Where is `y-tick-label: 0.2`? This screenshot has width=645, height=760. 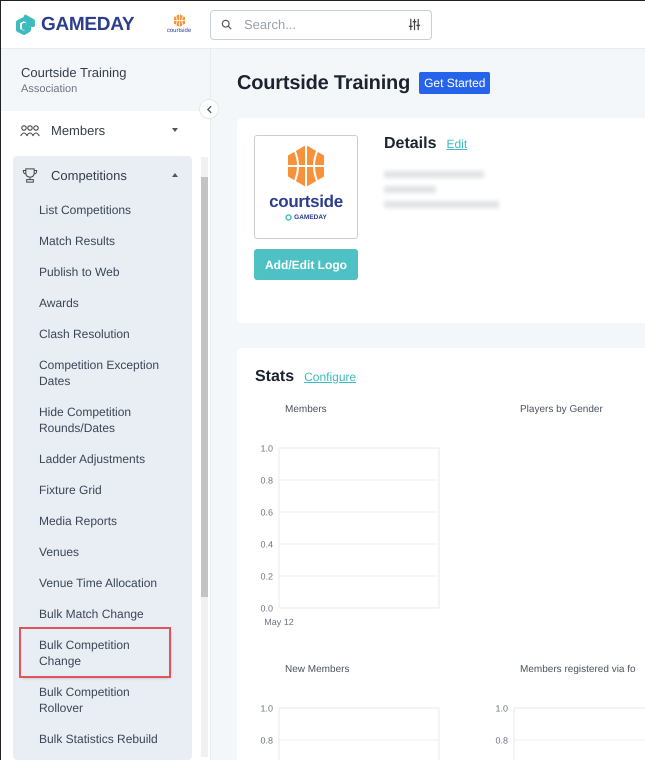
y-tick-label: 0.2 is located at coordinates (266, 577).